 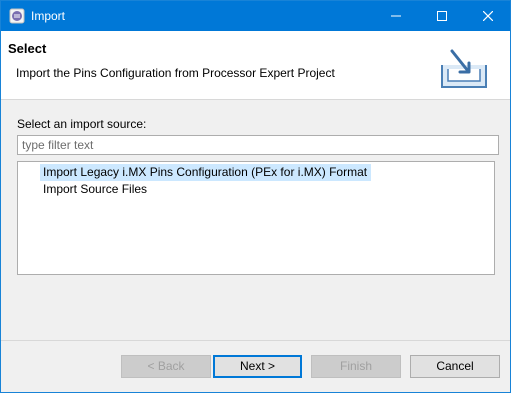 What do you see at coordinates (166, 366) in the screenshot?
I see `back-button: < Back` at bounding box center [166, 366].